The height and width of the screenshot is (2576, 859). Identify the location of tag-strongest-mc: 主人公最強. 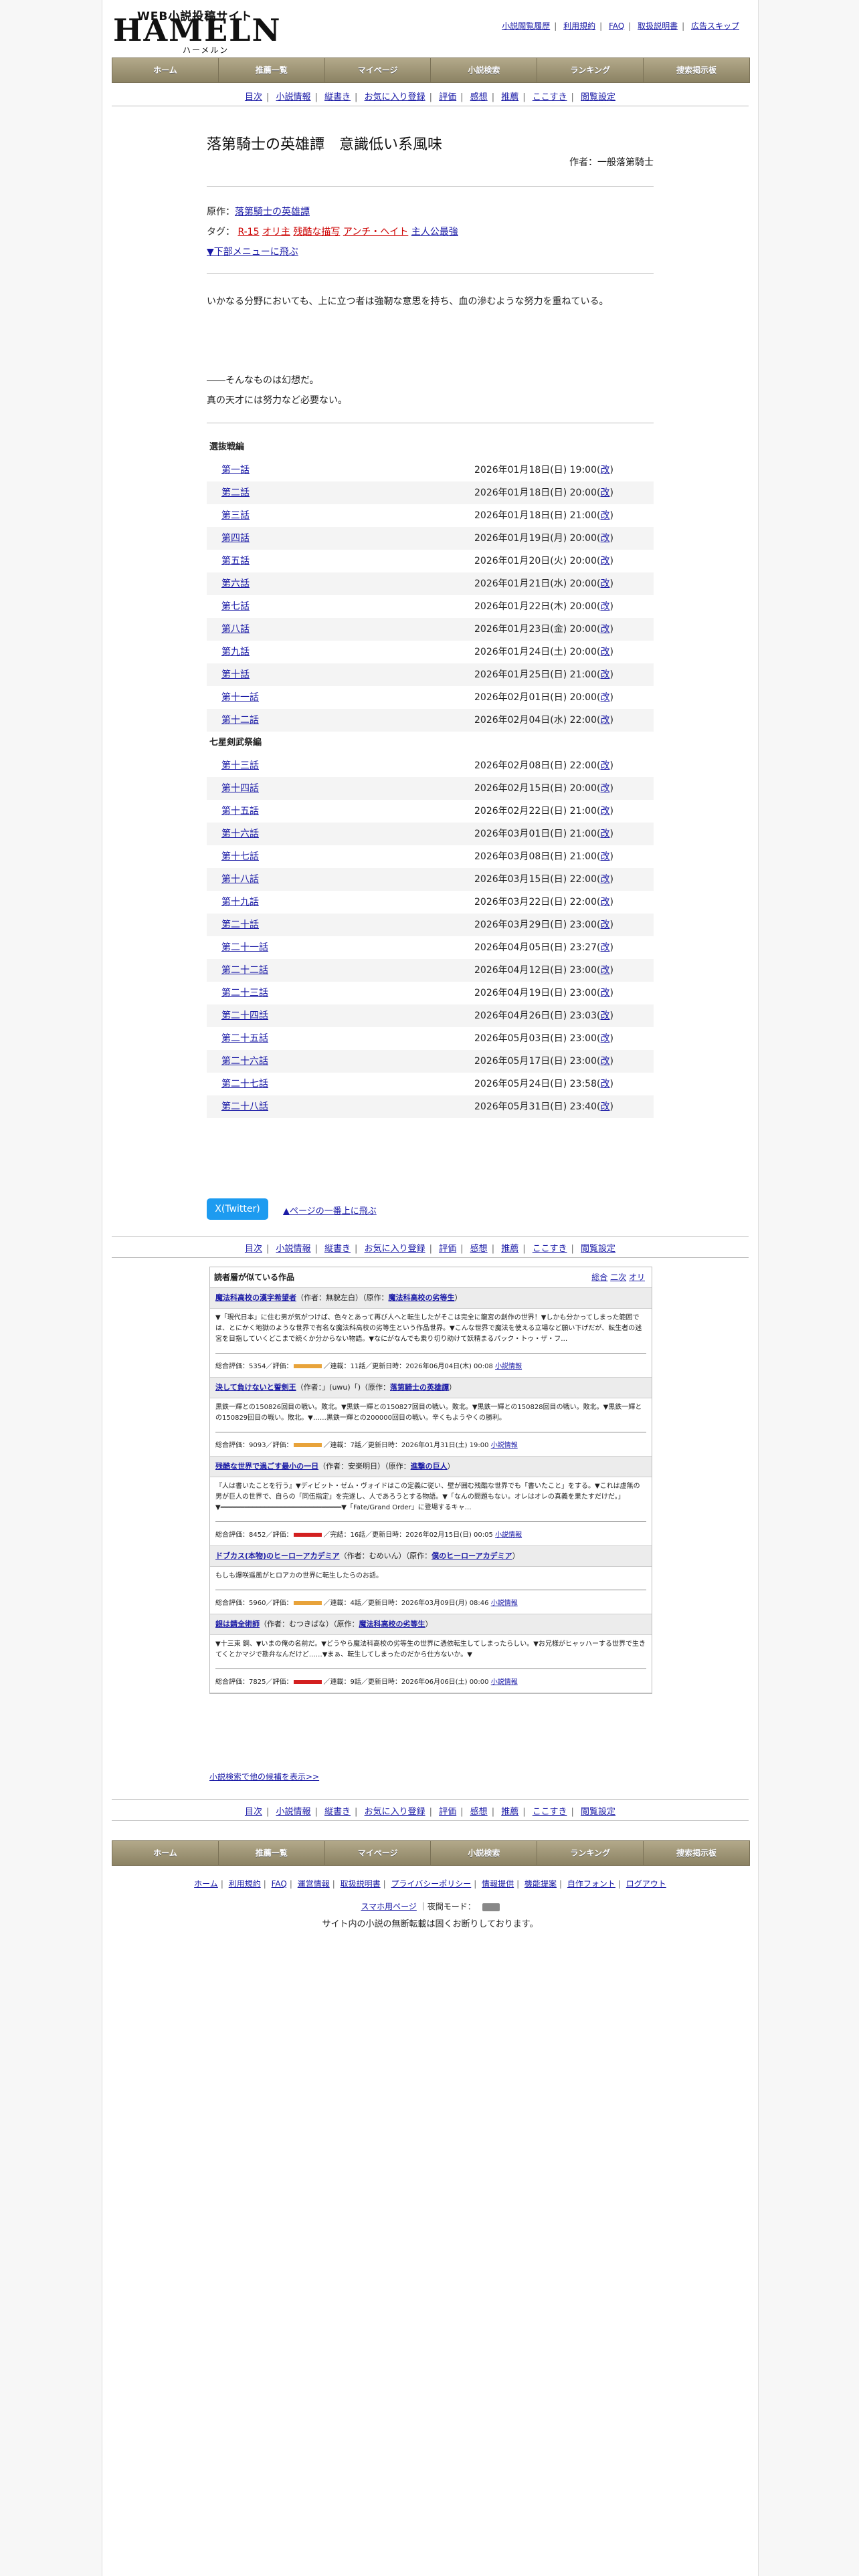
(434, 232).